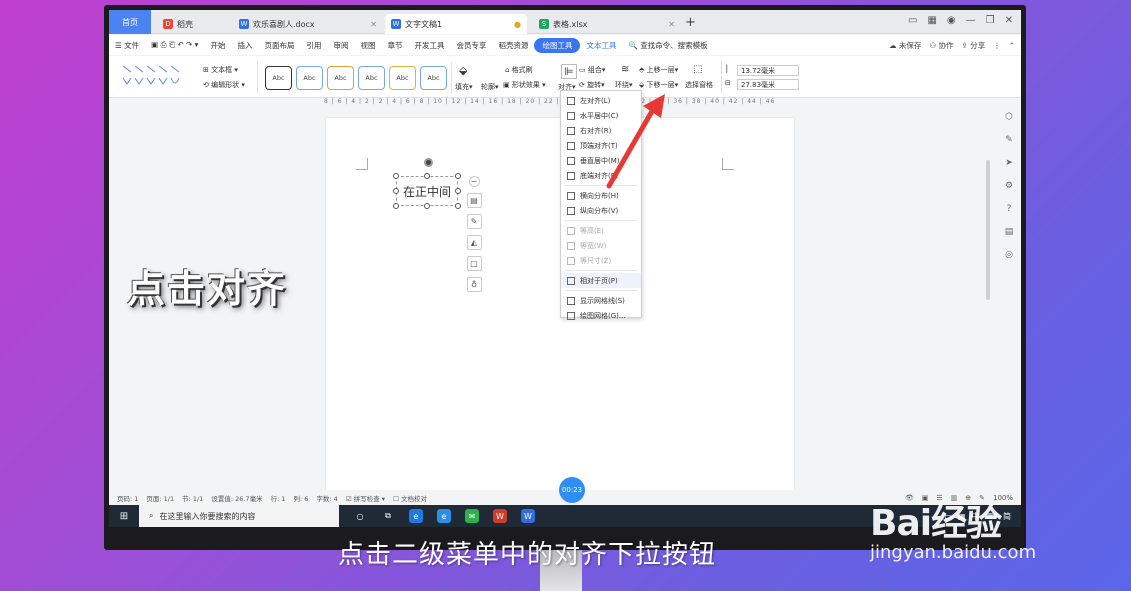 Image resolution: width=1131 pixels, height=591 pixels. What do you see at coordinates (519, 70) in the screenshot?
I see `format-painter-button: ⌂ 格式刷` at bounding box center [519, 70].